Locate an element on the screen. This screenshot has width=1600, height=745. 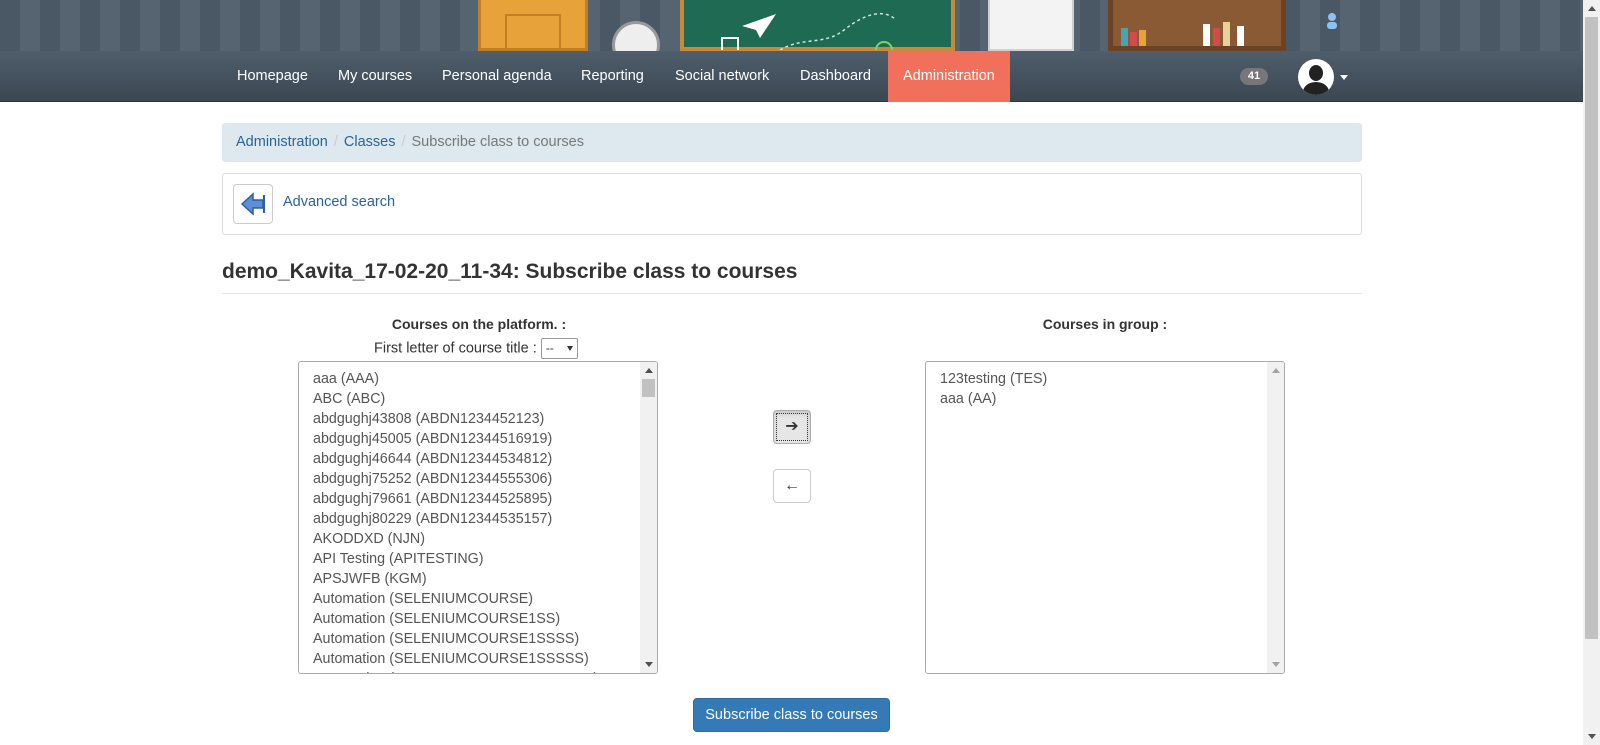
banner-chalkboard-illustration is located at coordinates (817, 25).